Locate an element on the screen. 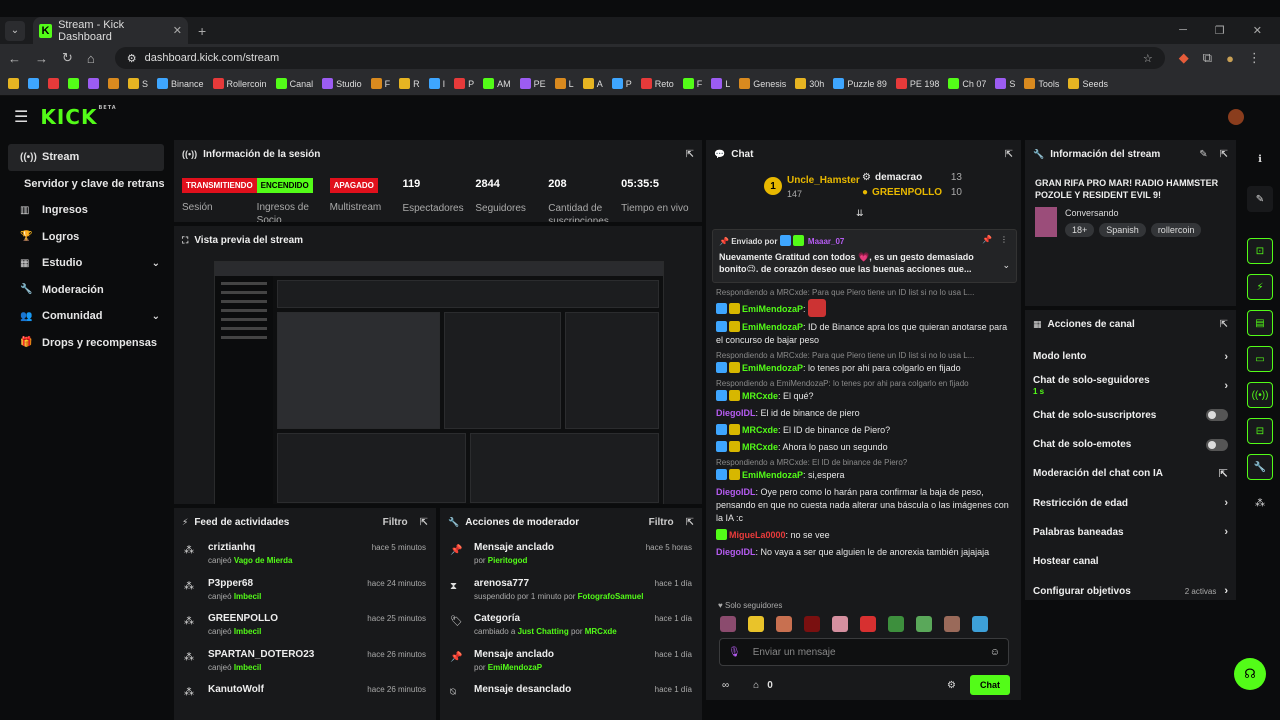 The width and height of the screenshot is (1280, 720). bookmark-item: Binance is located at coordinates (180, 83).